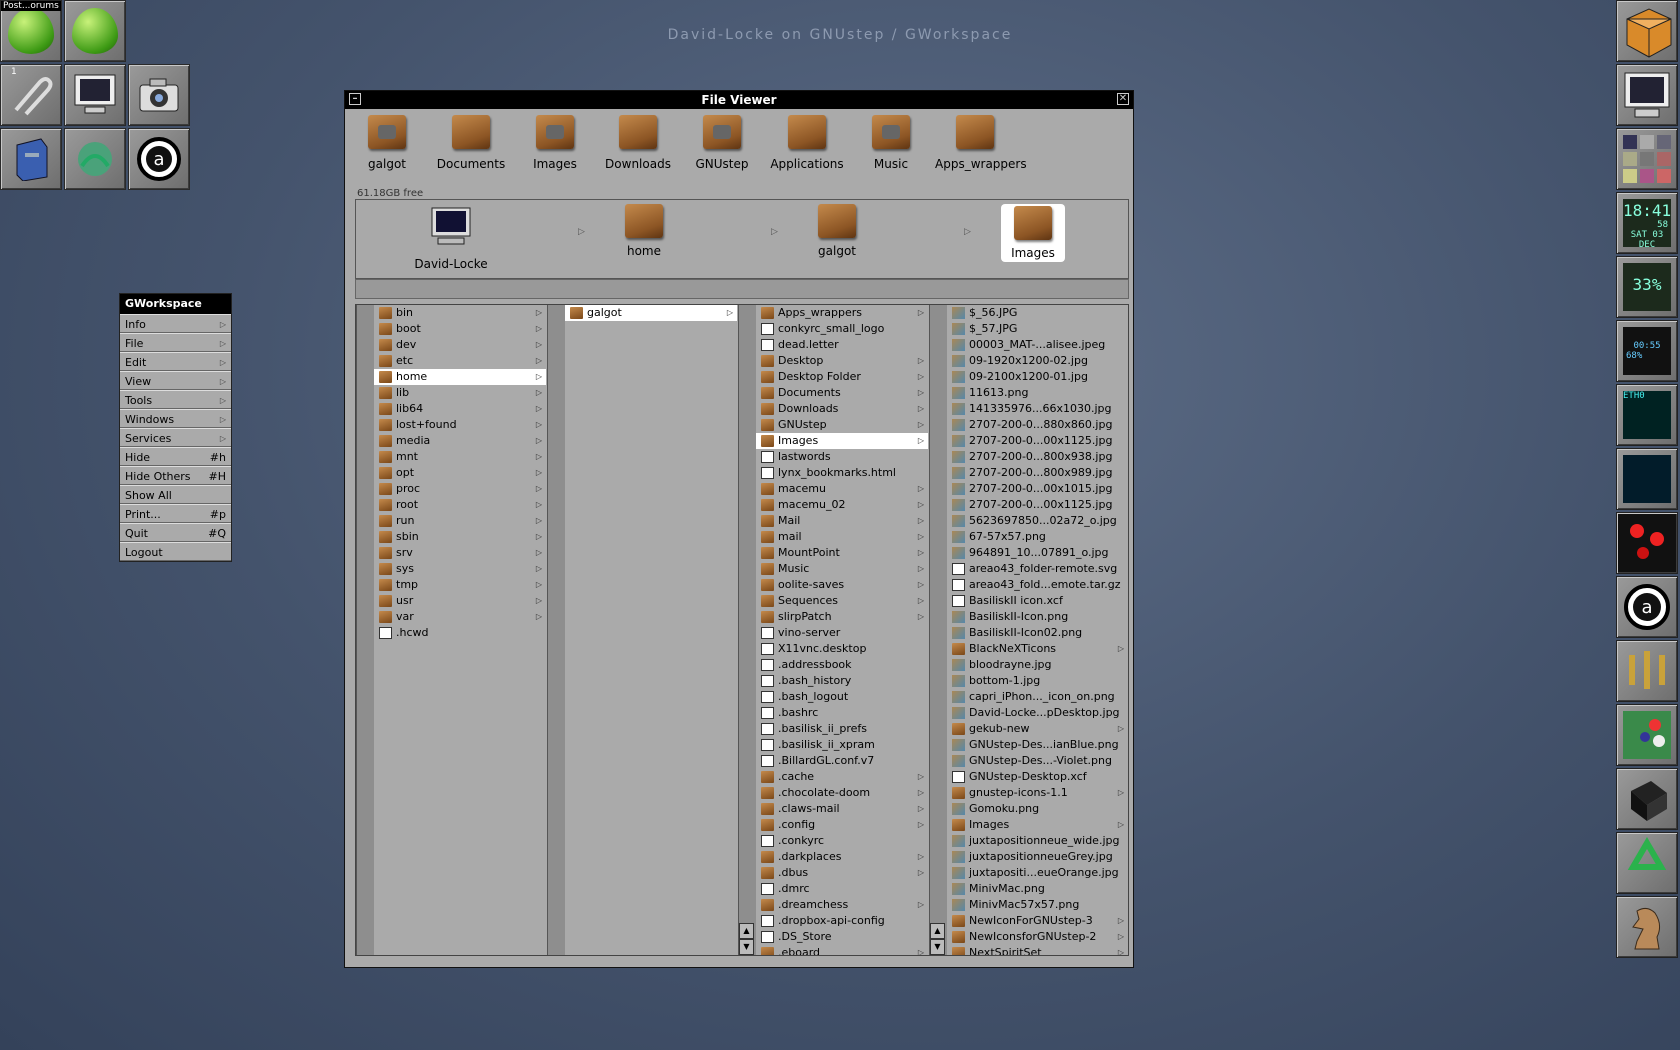  I want to click on menu-item-info: Info ▷, so click(175, 323).